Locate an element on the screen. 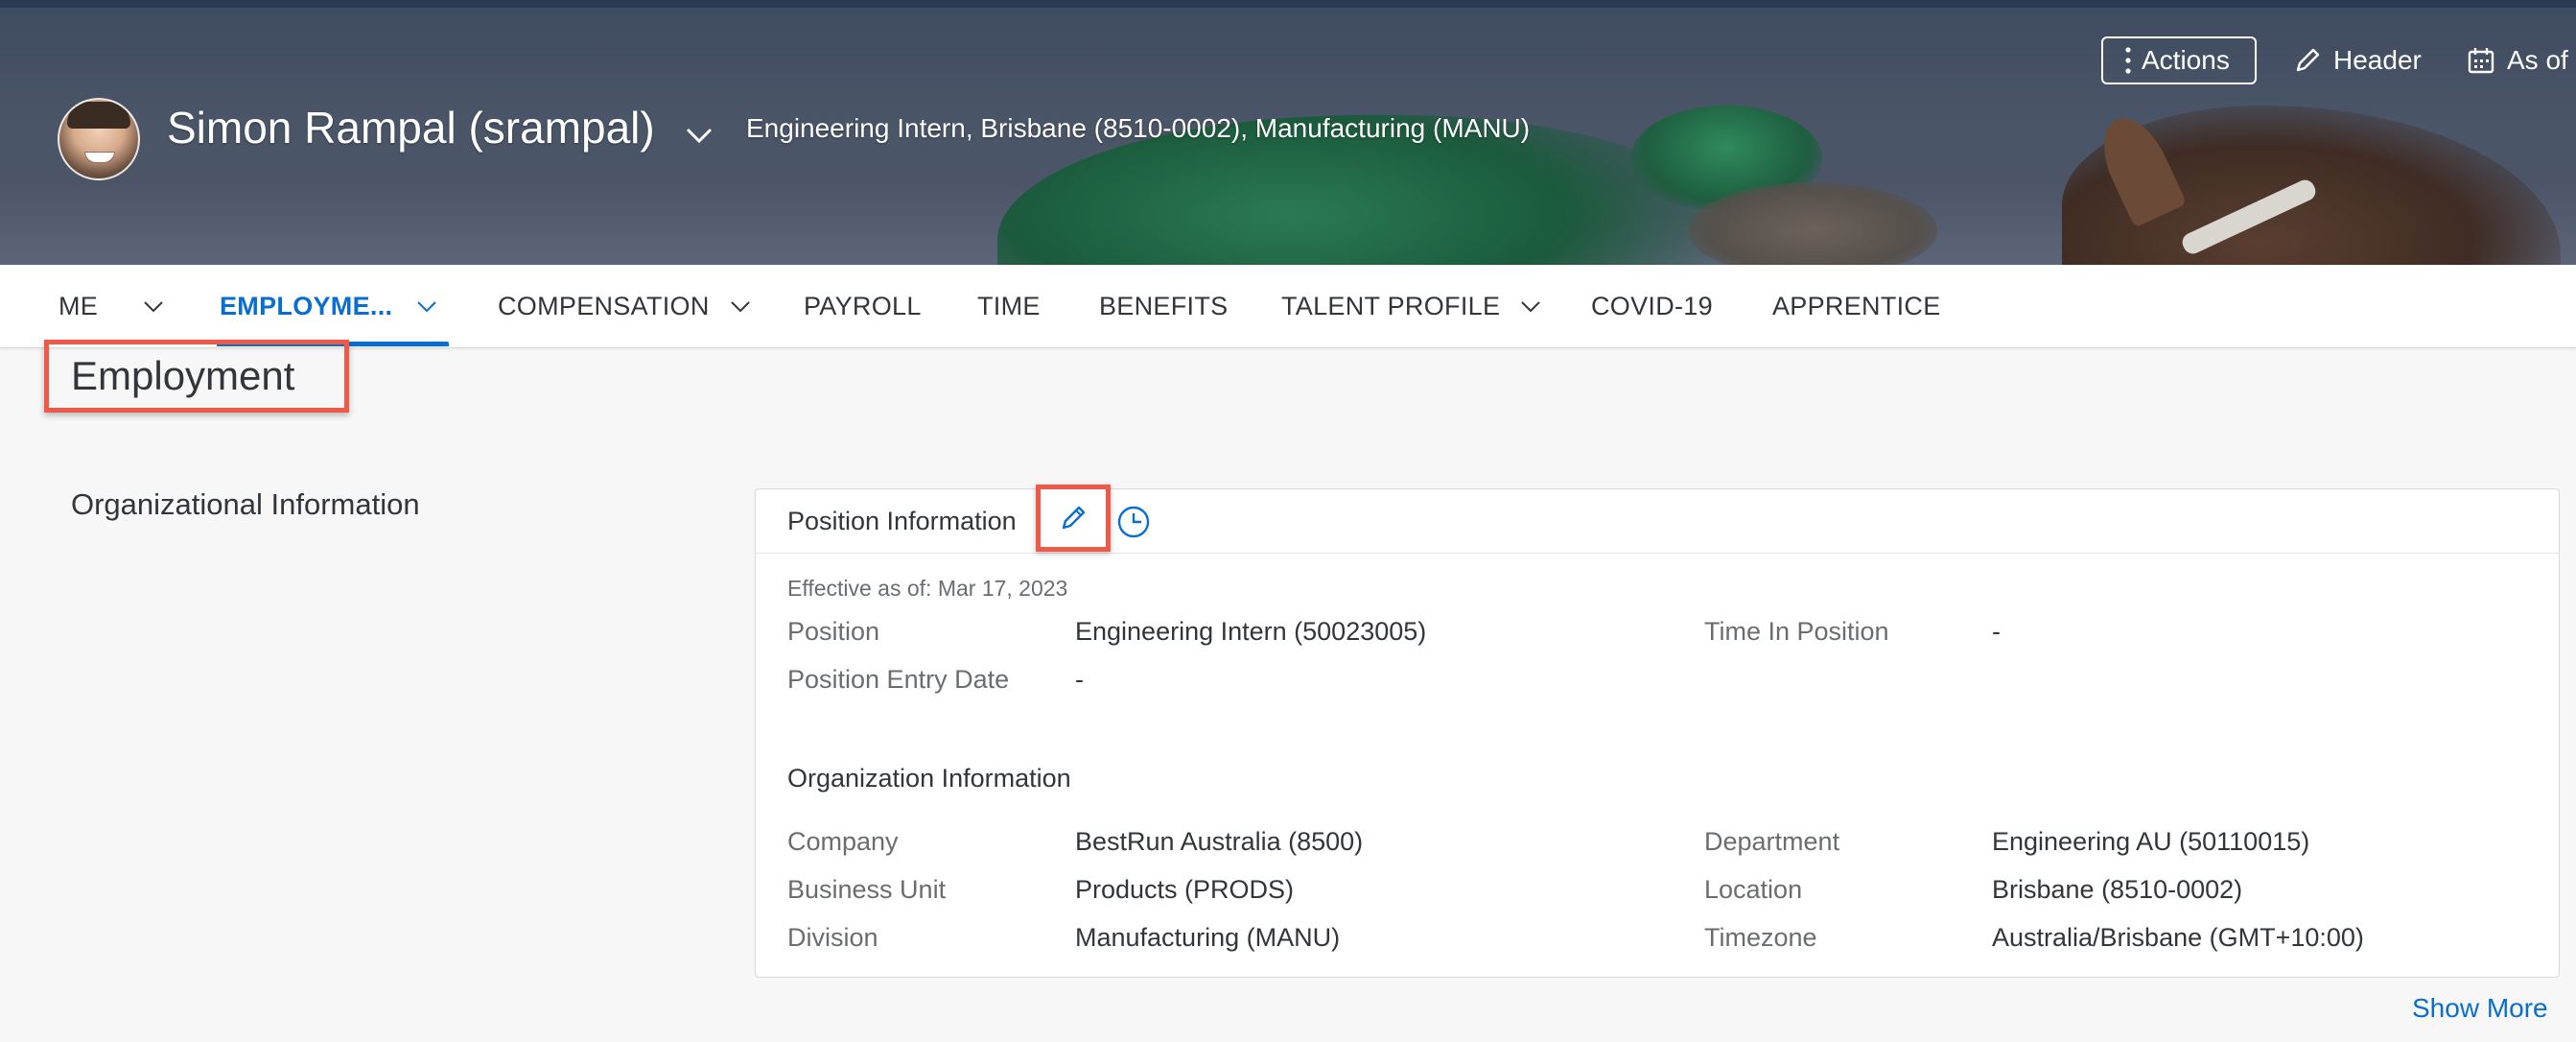 The image size is (2576, 1042). edit-button is located at coordinates (1073, 518).